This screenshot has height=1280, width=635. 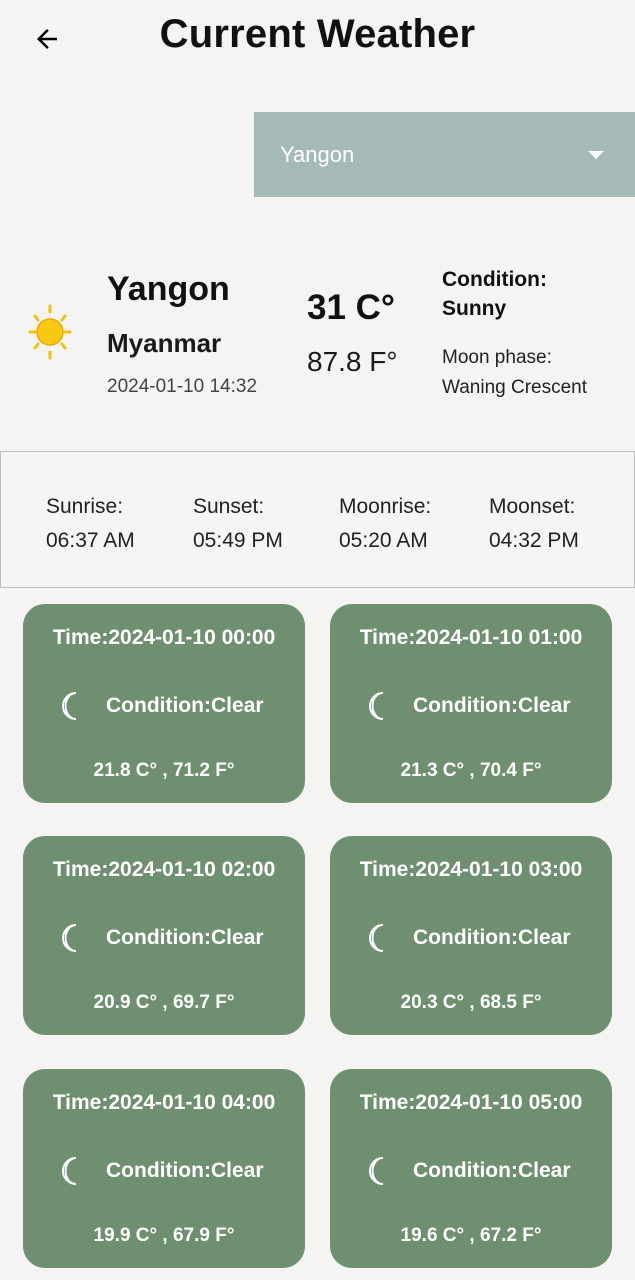 I want to click on moon-phase-label: Moon phase:, so click(x=497, y=357).